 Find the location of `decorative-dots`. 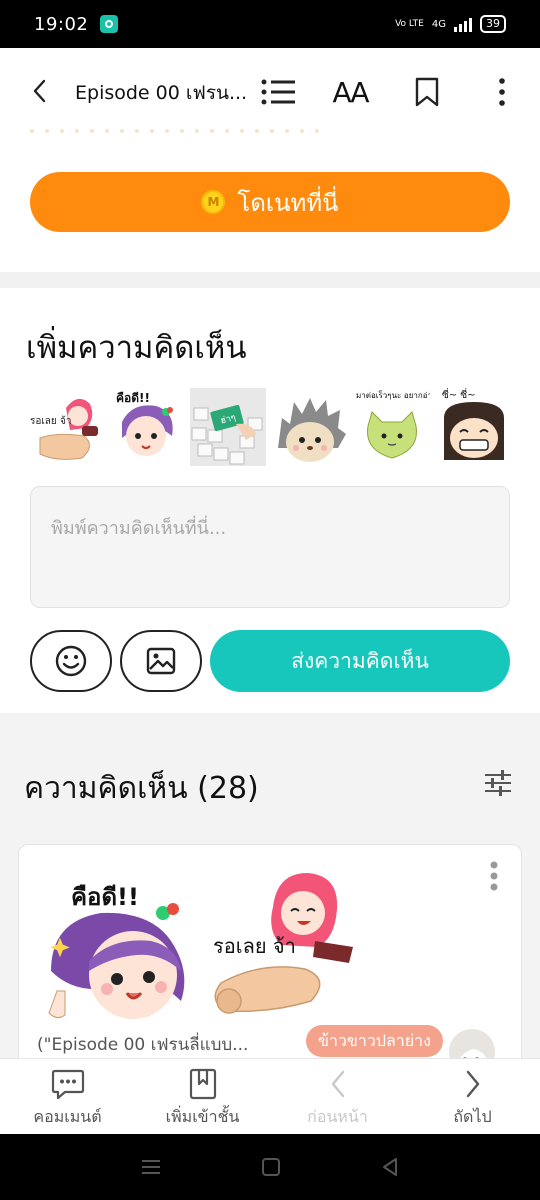

decorative-dots is located at coordinates (270, 131).